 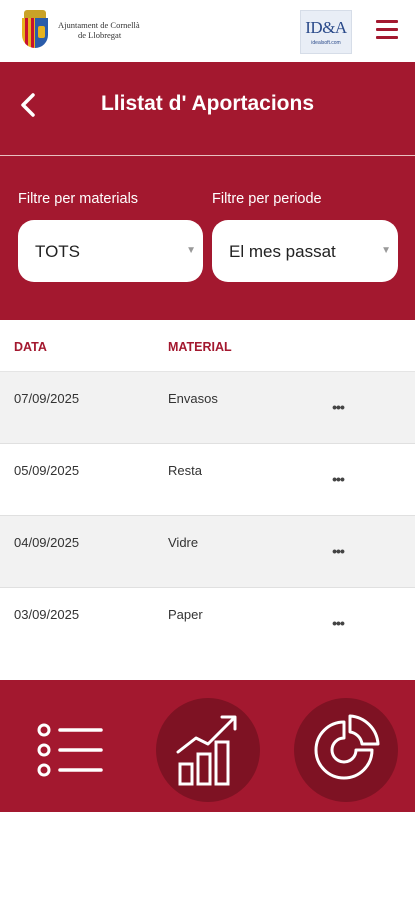 What do you see at coordinates (183, 542) in the screenshot?
I see `row-material: Vidre` at bounding box center [183, 542].